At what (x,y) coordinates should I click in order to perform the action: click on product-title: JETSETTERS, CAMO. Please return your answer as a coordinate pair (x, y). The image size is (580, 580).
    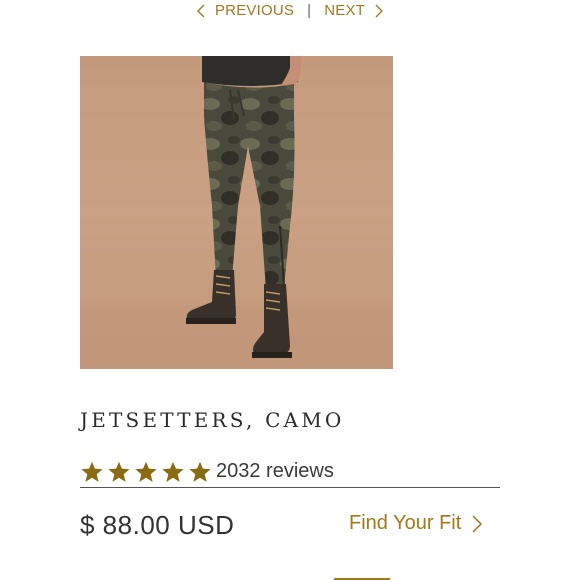
    Looking at the image, I should click on (212, 420).